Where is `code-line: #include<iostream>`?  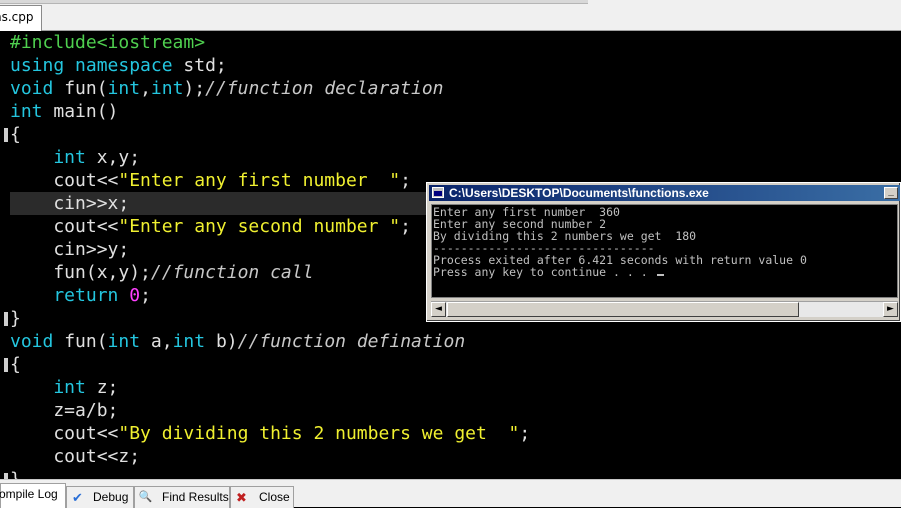 code-line: #include<iostream> is located at coordinates (107, 42).